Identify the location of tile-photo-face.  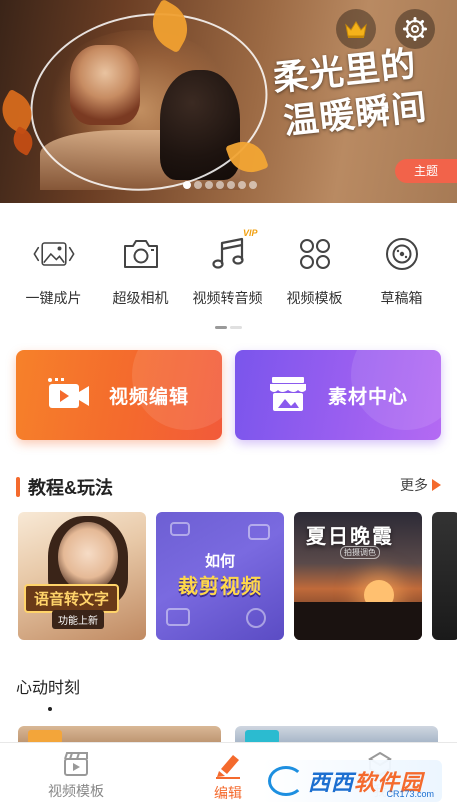
(88, 557).